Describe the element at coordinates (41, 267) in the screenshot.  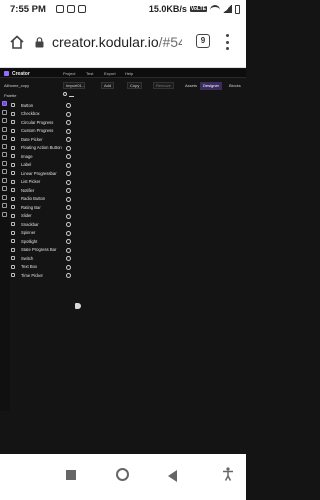
I see `palette-item-text-box: Text Box` at that location.